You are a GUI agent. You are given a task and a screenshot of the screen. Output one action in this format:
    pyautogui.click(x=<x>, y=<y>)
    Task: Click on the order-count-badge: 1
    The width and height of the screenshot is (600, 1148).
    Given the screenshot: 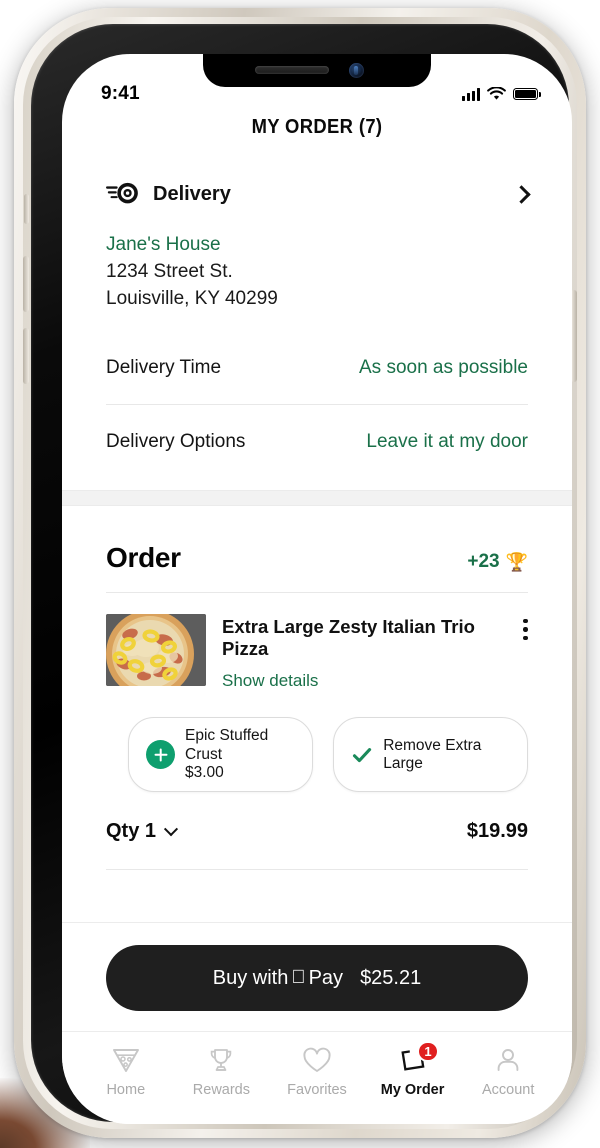 What is the action you would take?
    pyautogui.click(x=428, y=1051)
    